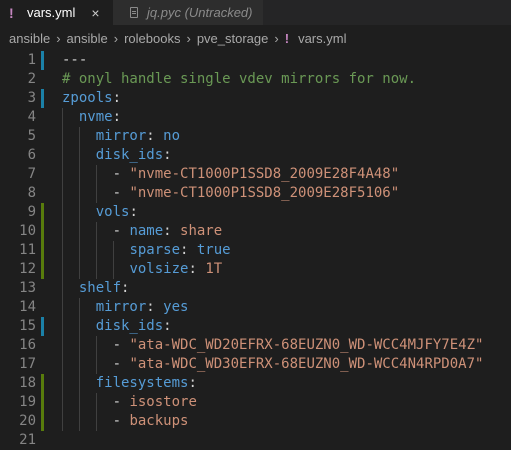 The height and width of the screenshot is (450, 511). What do you see at coordinates (201, 231) in the screenshot?
I see `code-token: share` at bounding box center [201, 231].